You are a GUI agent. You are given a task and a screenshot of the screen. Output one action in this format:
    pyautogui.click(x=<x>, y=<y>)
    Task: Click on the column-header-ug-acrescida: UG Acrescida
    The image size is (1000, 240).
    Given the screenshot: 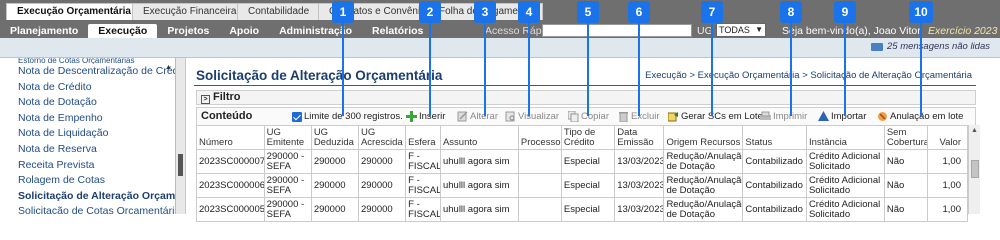 What is the action you would take?
    pyautogui.click(x=382, y=137)
    